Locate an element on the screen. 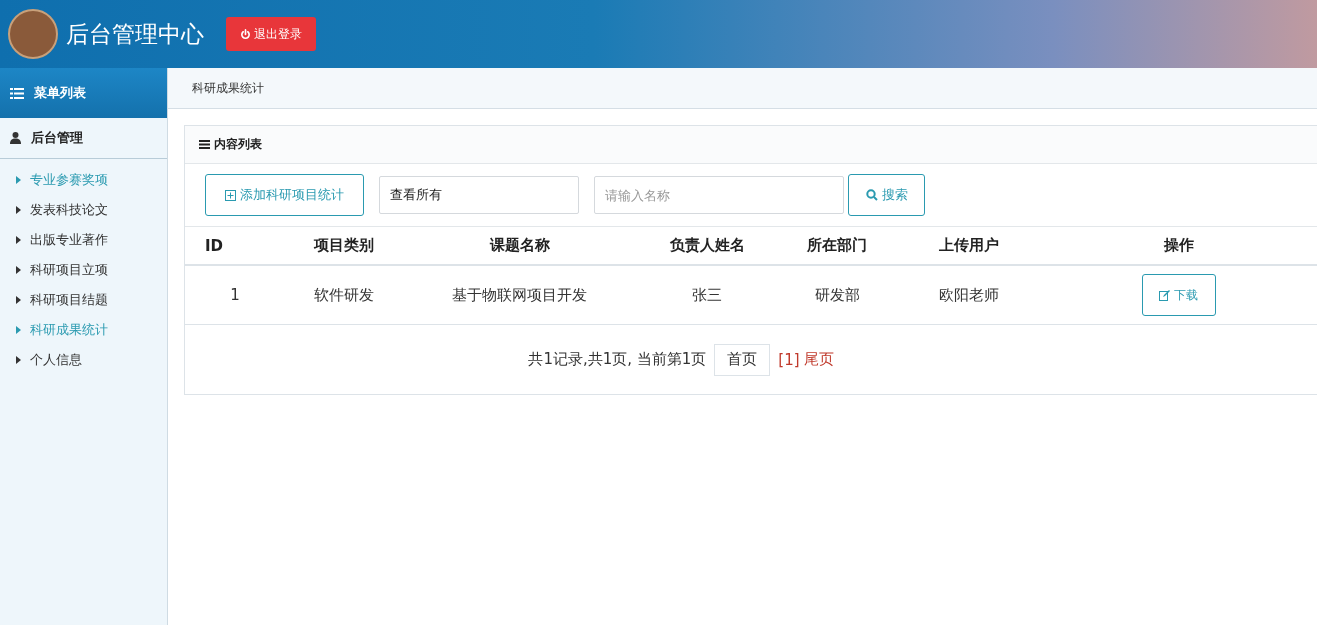 Image resolution: width=1317 pixels, height=625 pixels. table-cell-text: 欧阳老师 is located at coordinates (968, 295).